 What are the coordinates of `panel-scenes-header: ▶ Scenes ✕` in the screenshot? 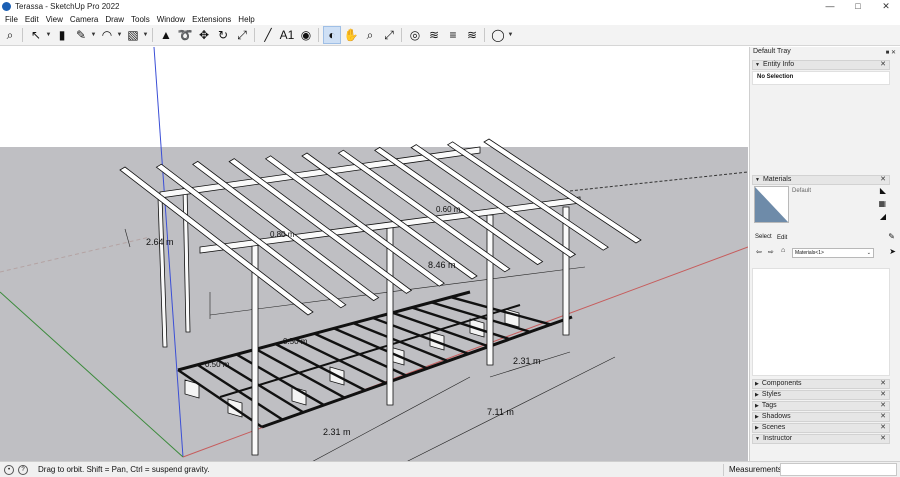 It's located at (821, 428).